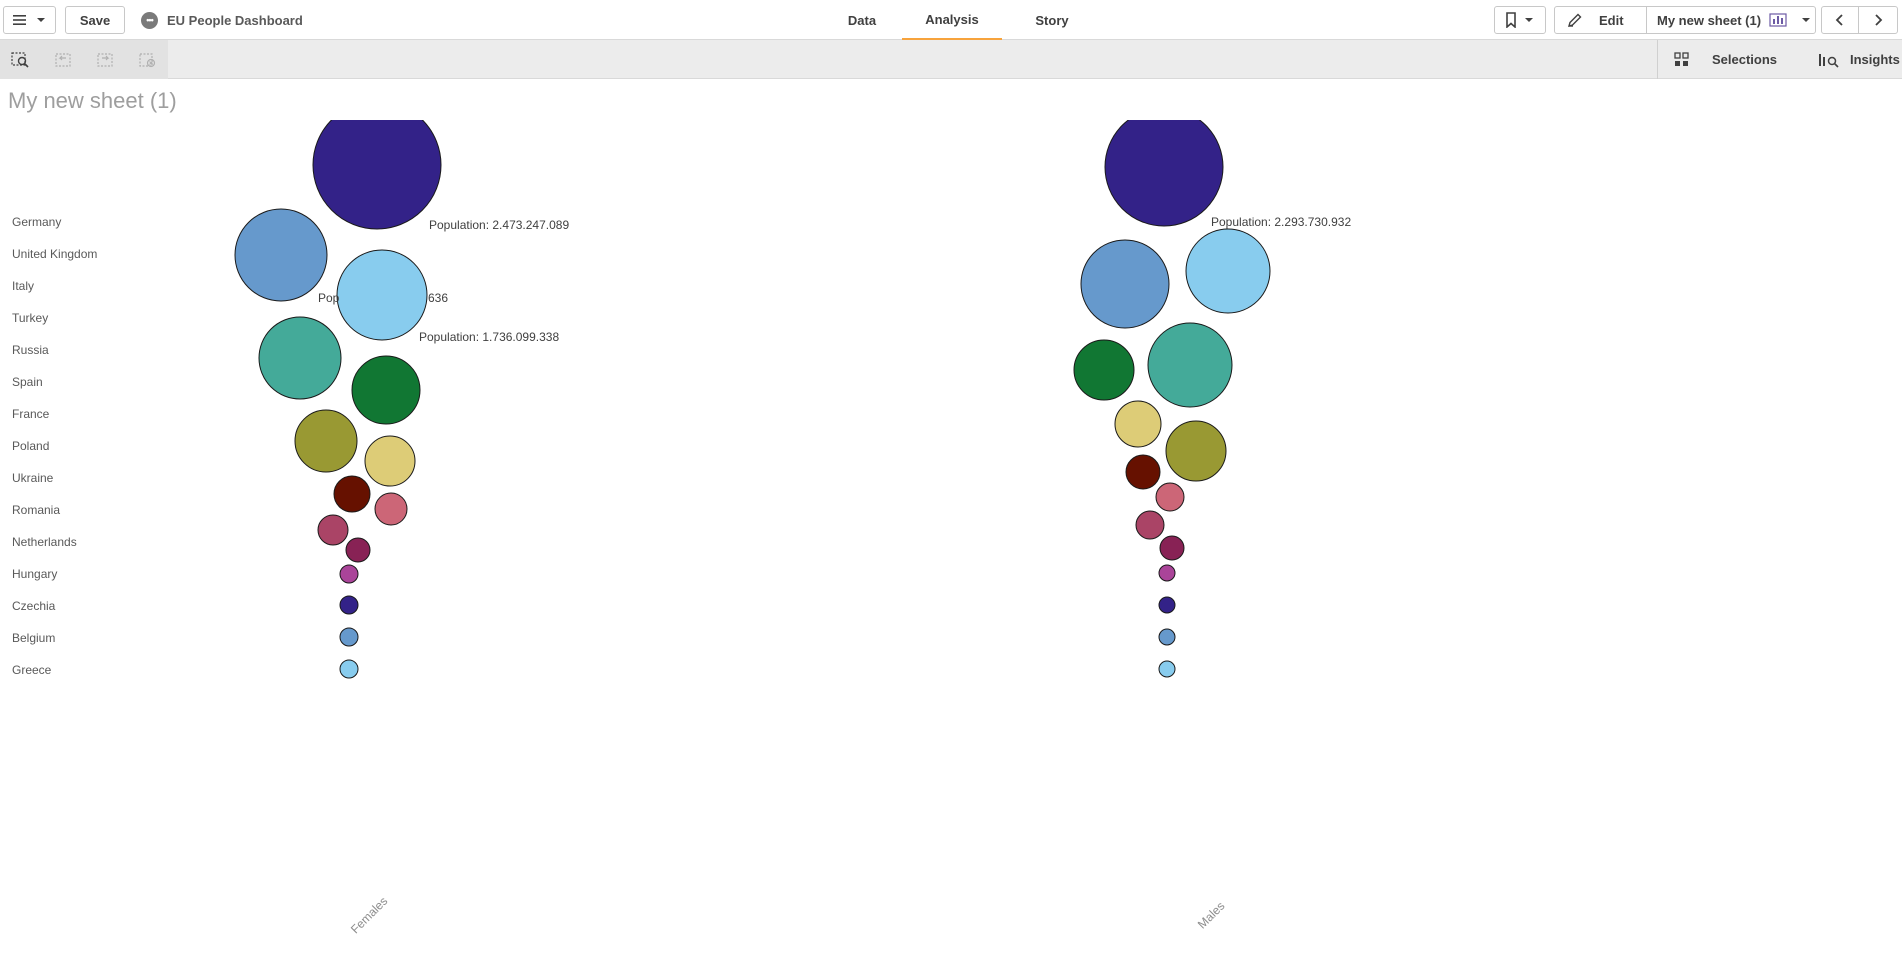 The height and width of the screenshot is (955, 1902). What do you see at coordinates (33, 638) in the screenshot?
I see `category-label: Belgium` at bounding box center [33, 638].